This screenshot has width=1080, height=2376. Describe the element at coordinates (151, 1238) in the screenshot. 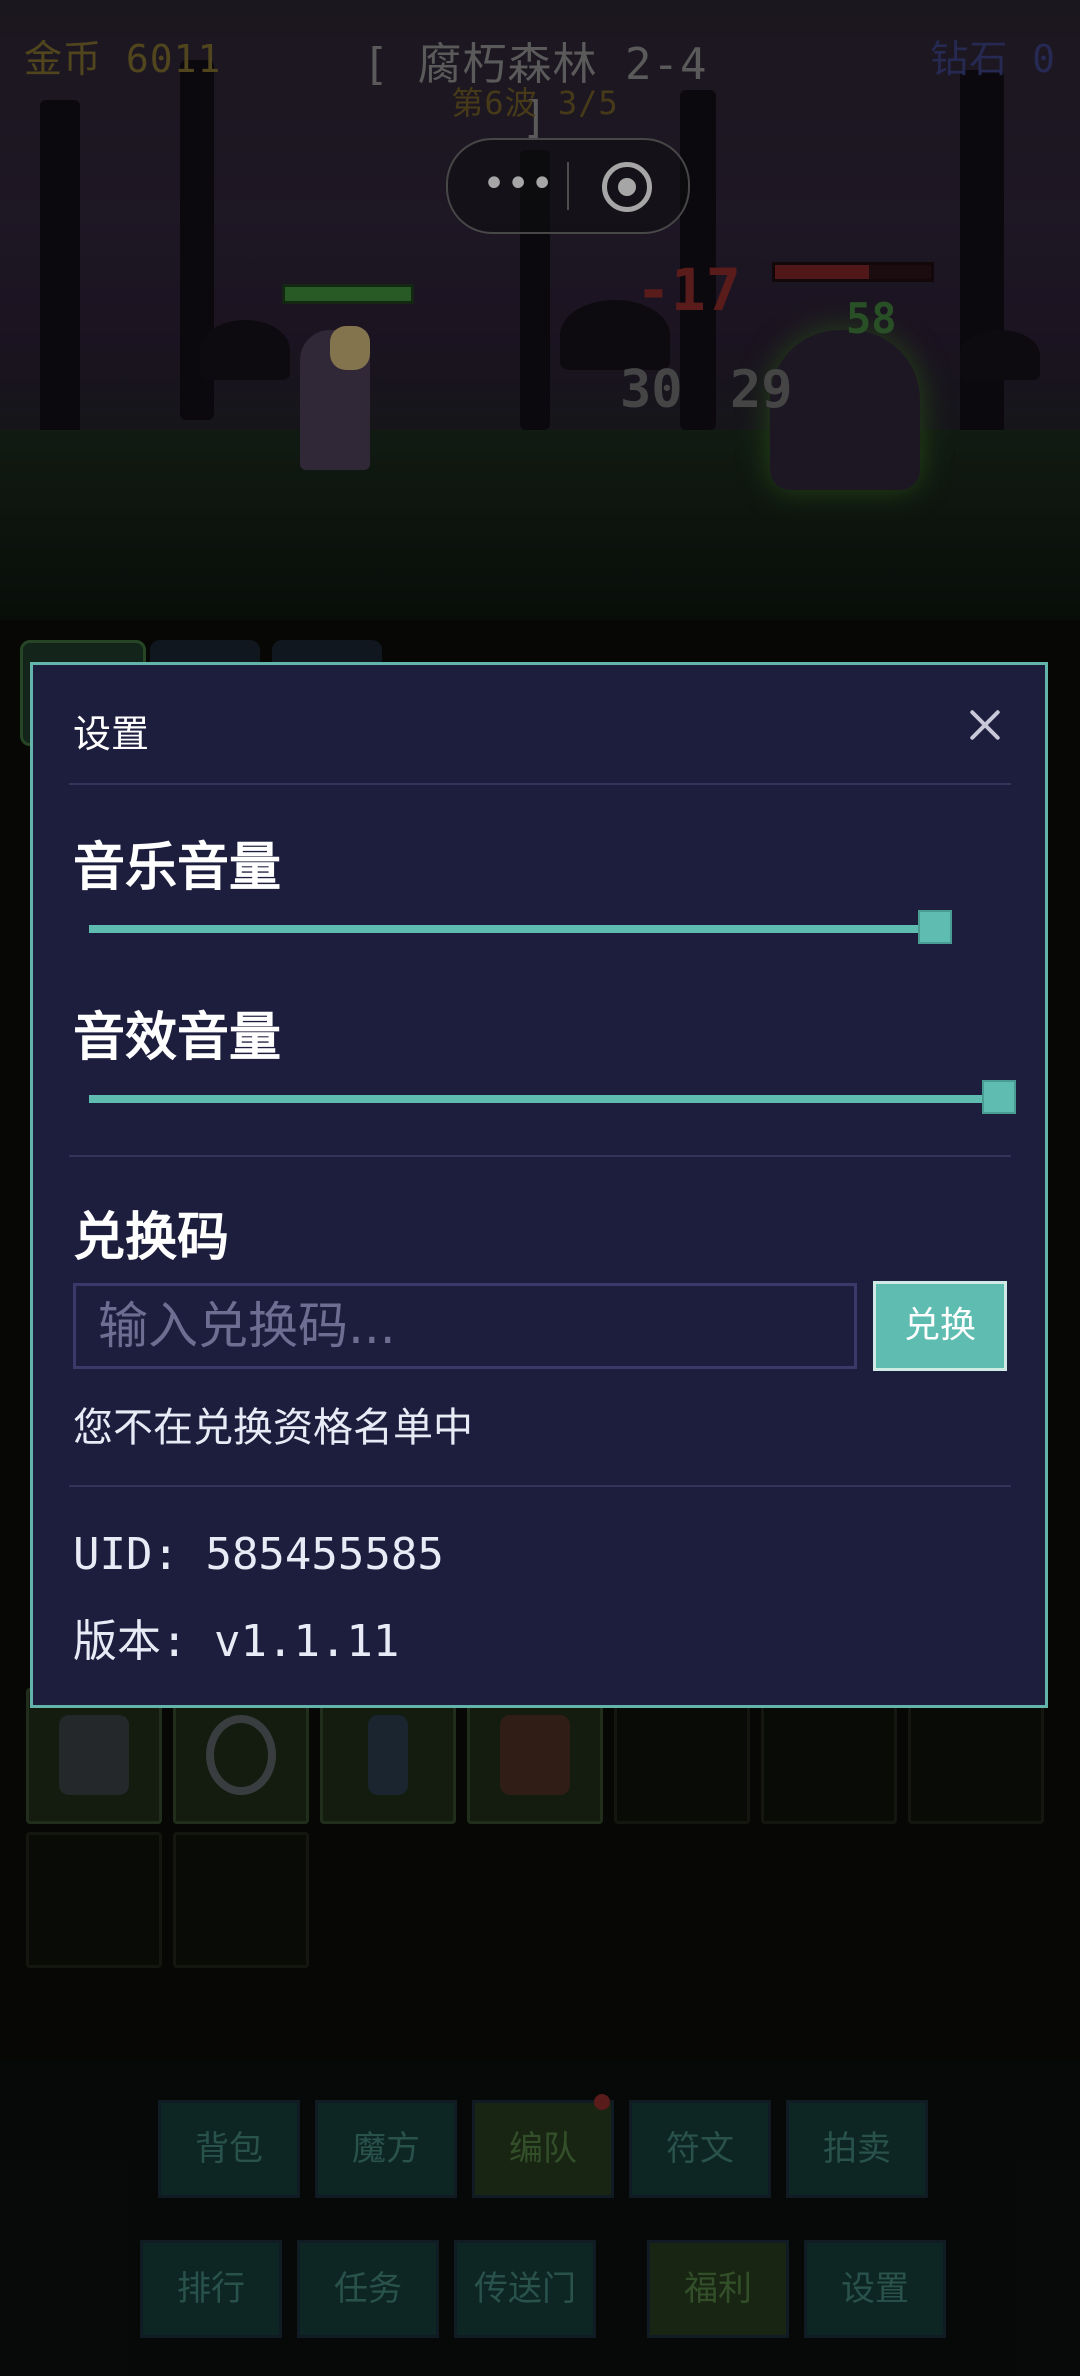

I see `redeem-code-label: 兑换码` at that location.